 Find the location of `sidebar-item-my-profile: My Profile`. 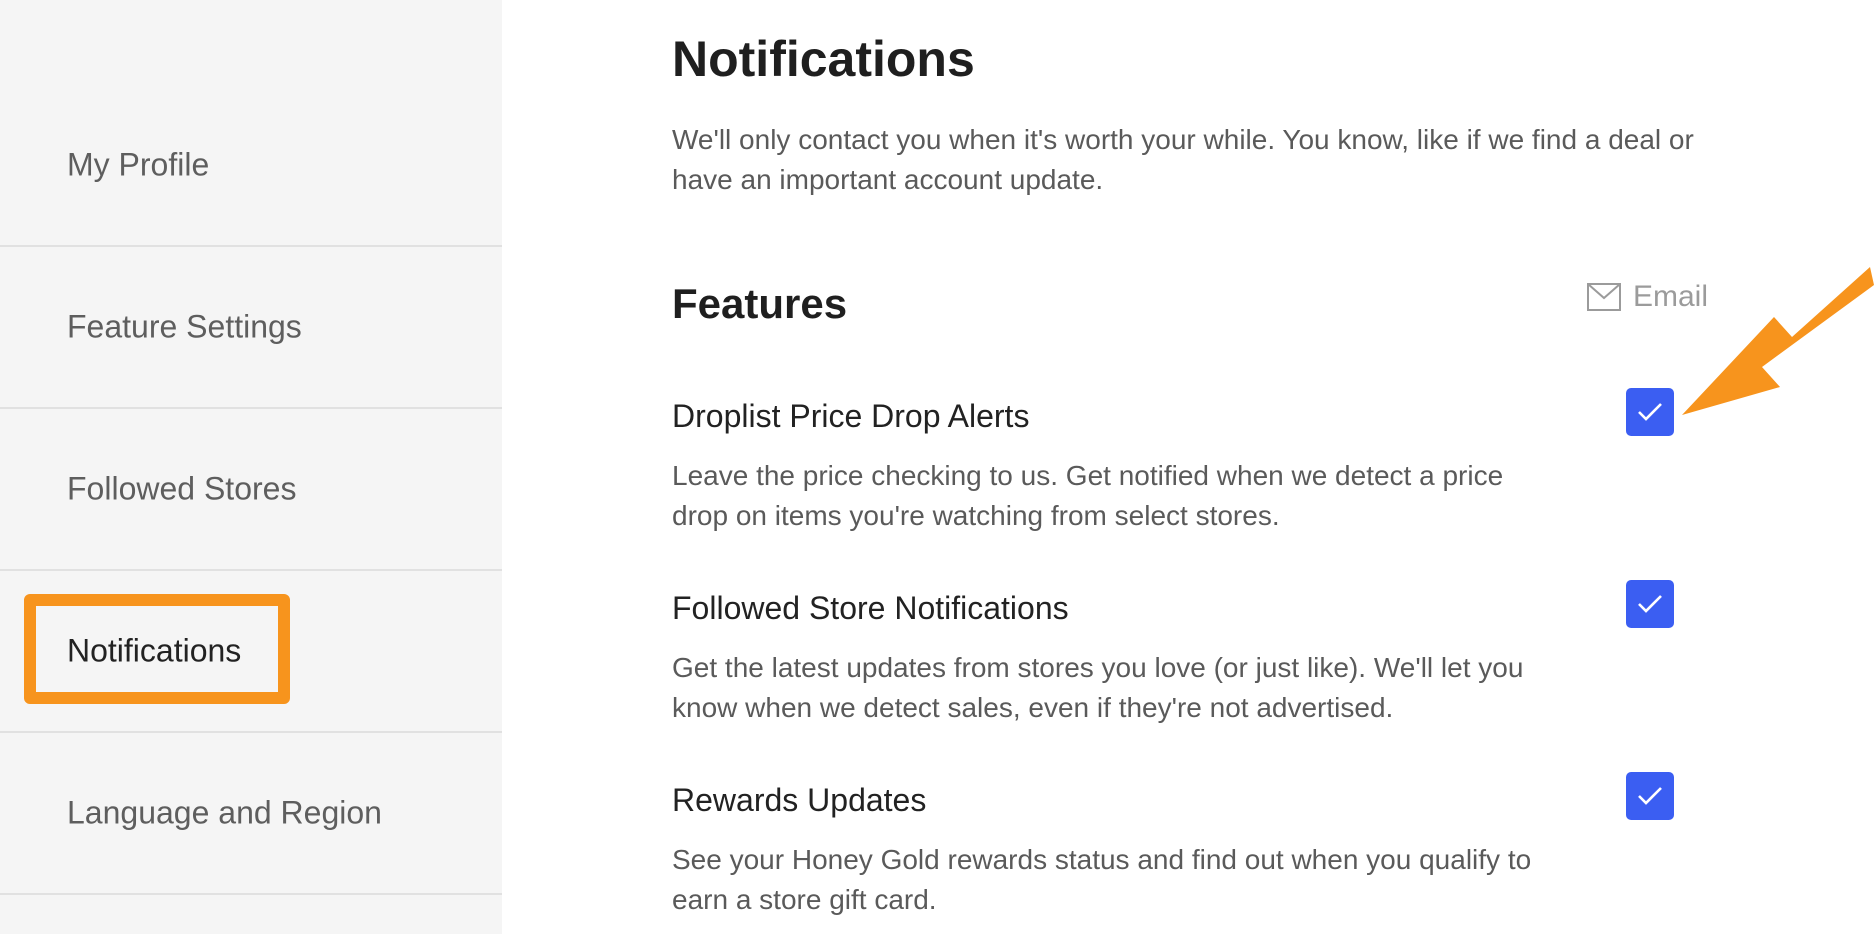

sidebar-item-my-profile: My Profile is located at coordinates (251, 166).